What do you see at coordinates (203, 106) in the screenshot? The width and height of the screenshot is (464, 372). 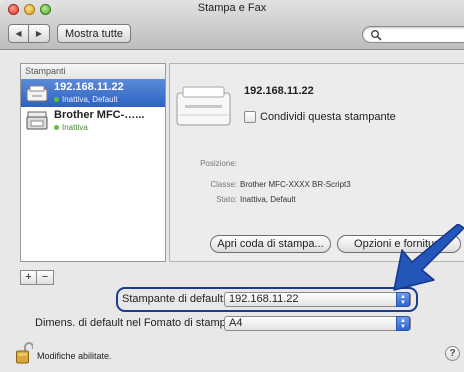 I see `laser-printer-icon` at bounding box center [203, 106].